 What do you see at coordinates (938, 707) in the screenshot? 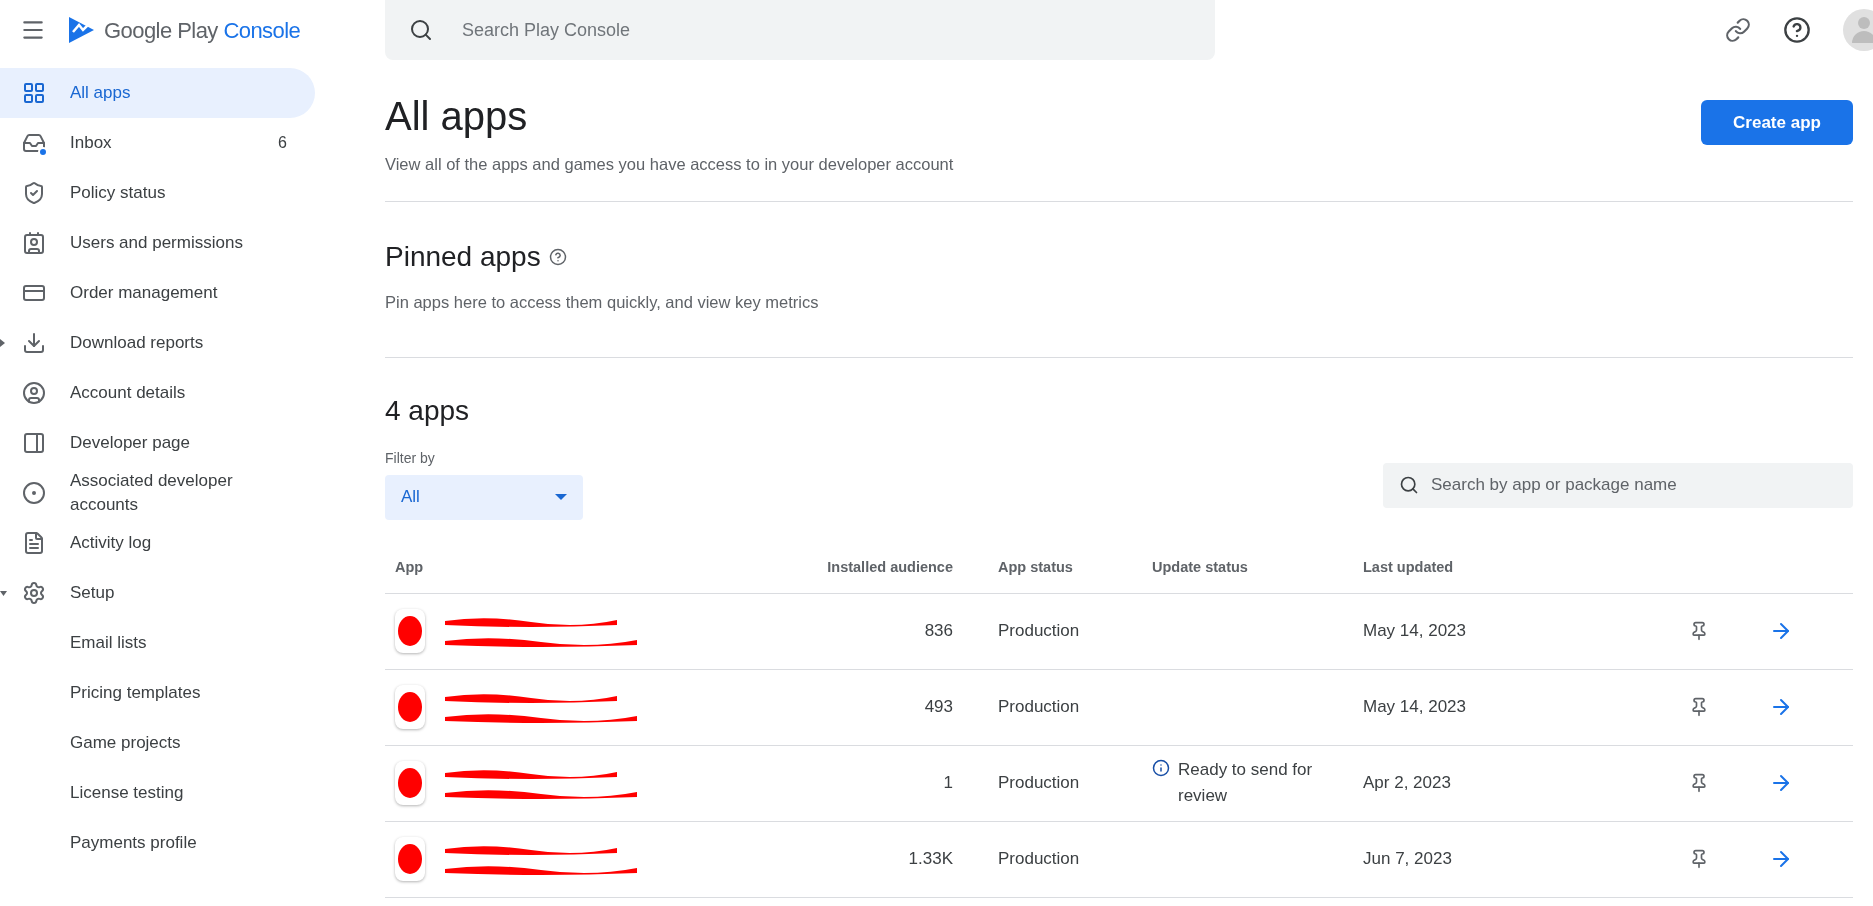
I see `table-cell-text: 493` at bounding box center [938, 707].